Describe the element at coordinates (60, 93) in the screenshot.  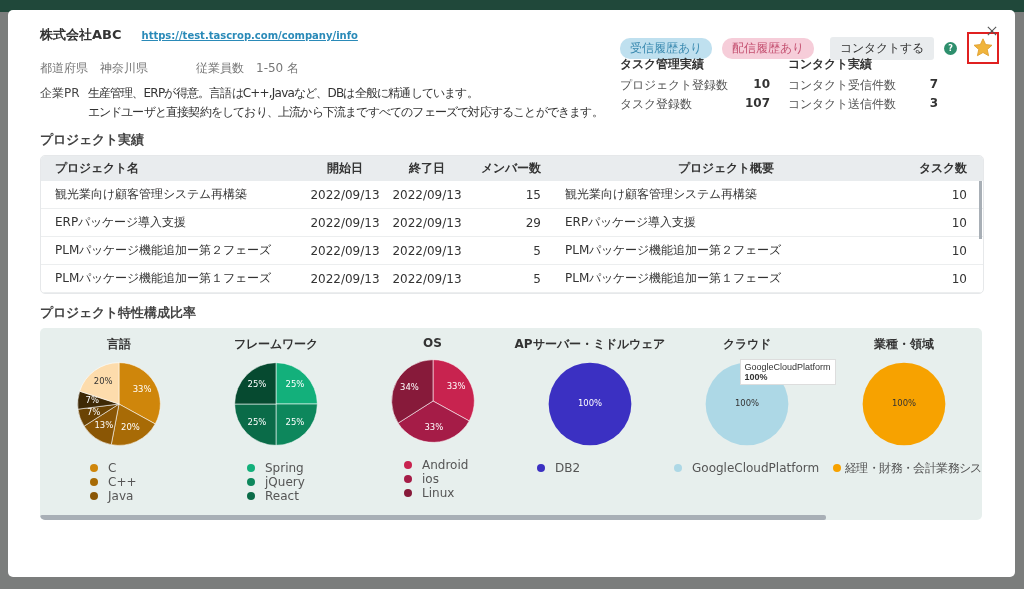
I see `pr-label: 企業PR` at that location.